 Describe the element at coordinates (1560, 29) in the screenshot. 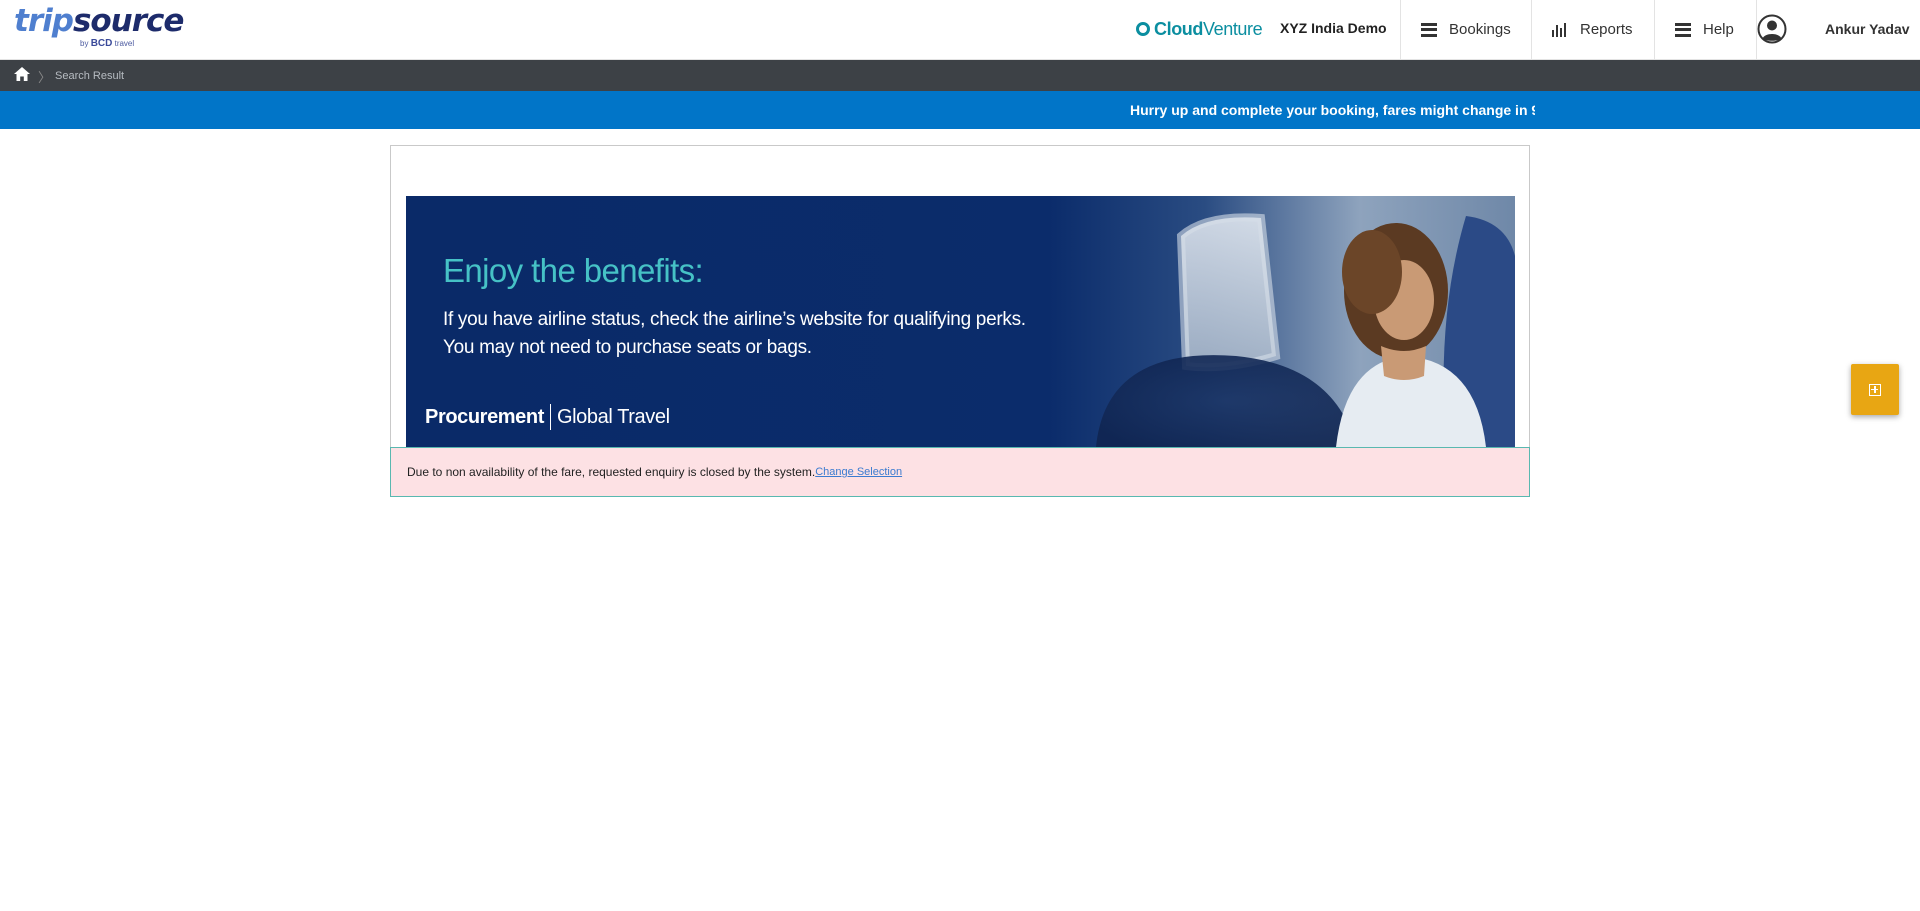

I see `bar-chart-icon` at that location.